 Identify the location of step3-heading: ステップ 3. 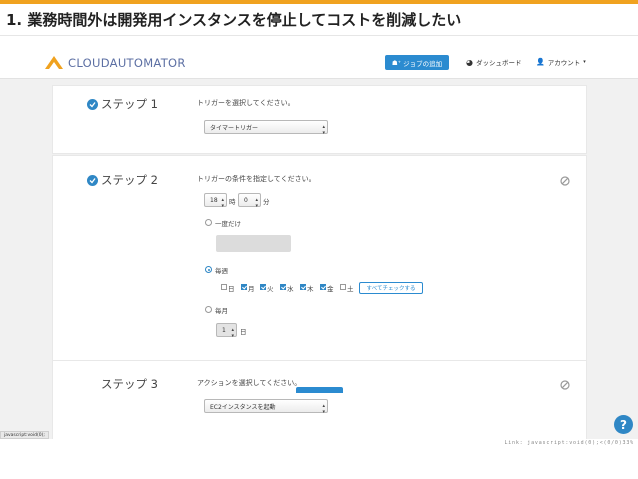
(129, 384).